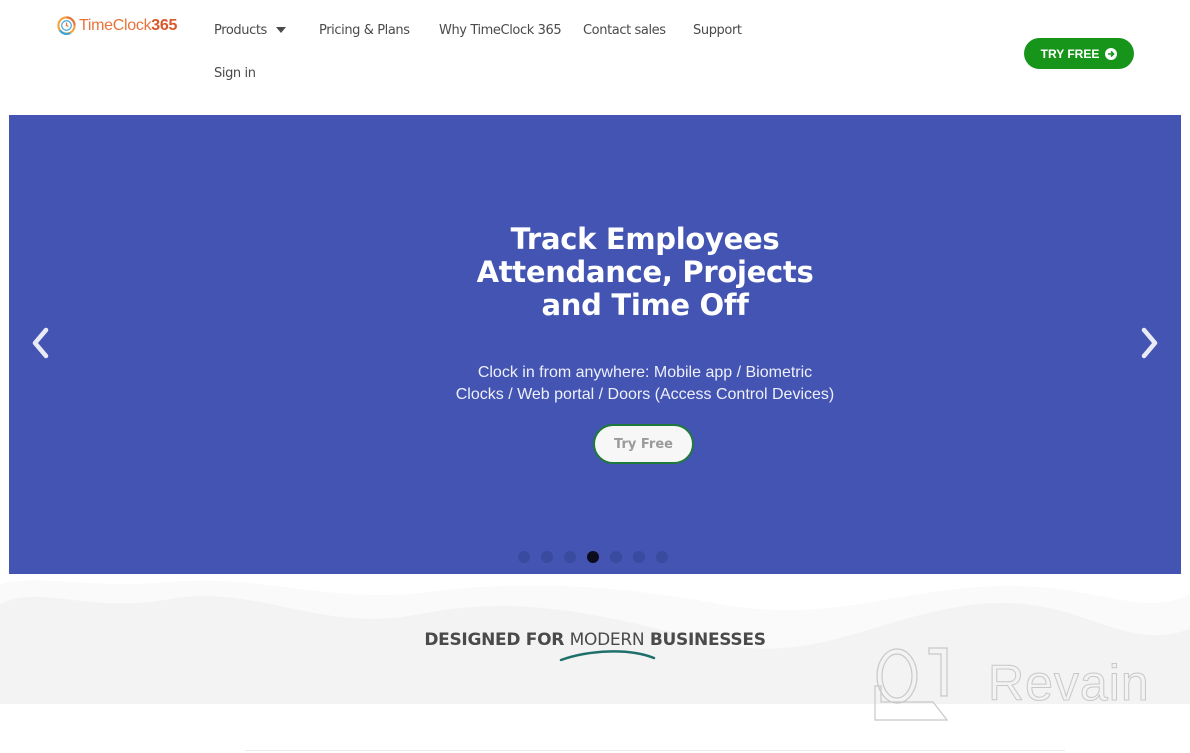 This screenshot has height=753, width=1190. I want to click on chevron-left-icon, so click(40, 343).